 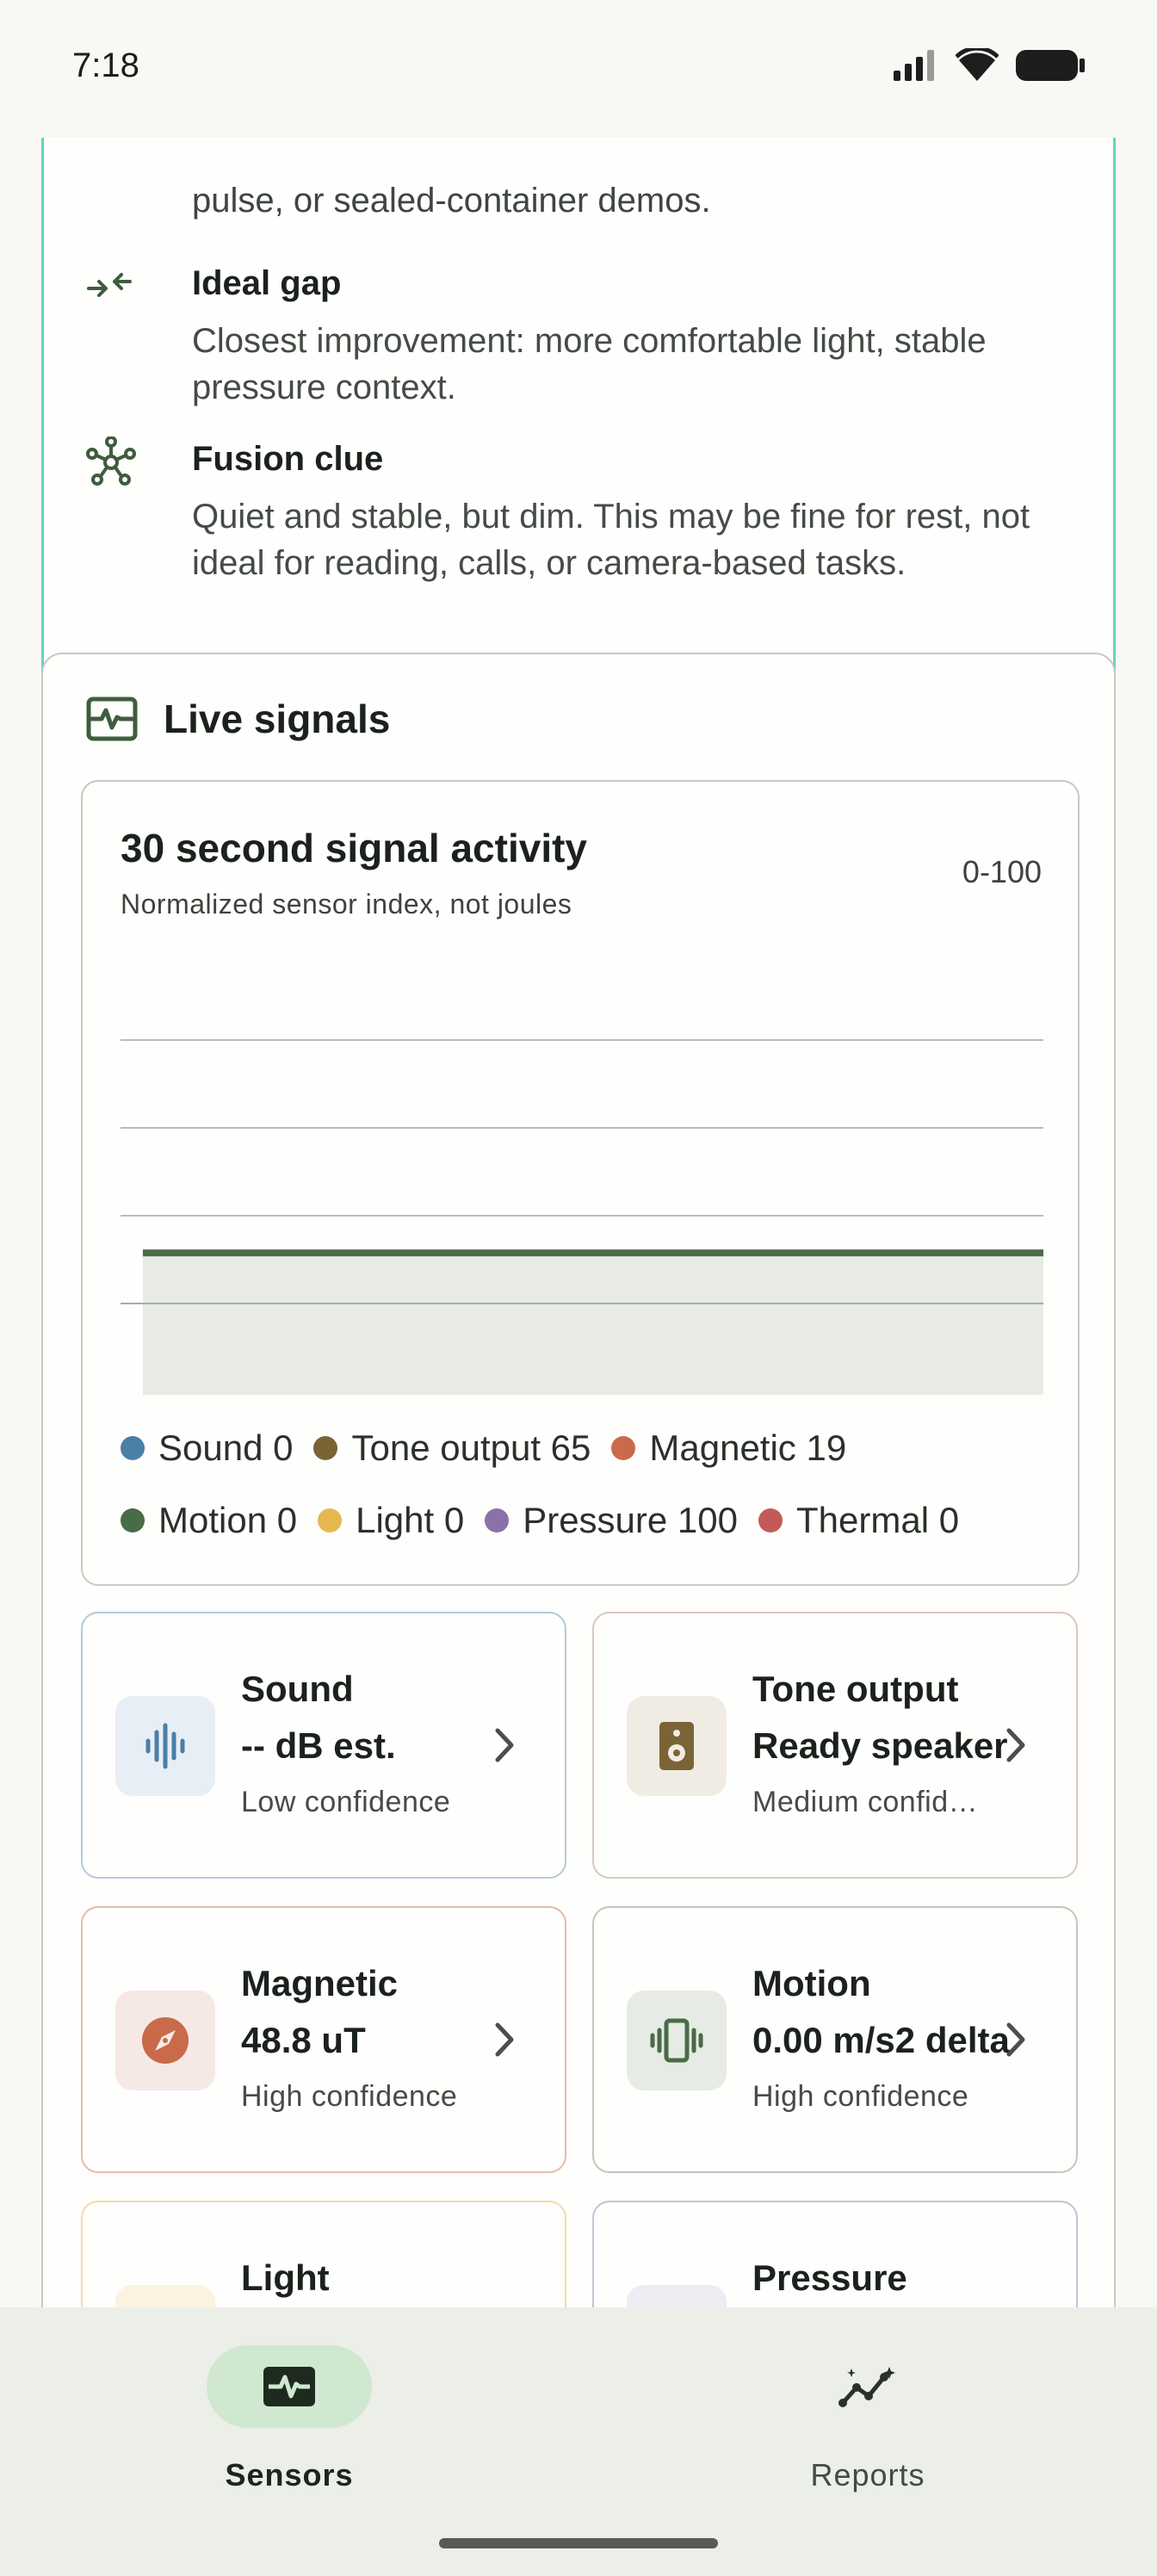 What do you see at coordinates (677, 2041) in the screenshot?
I see `vibration-icon` at bounding box center [677, 2041].